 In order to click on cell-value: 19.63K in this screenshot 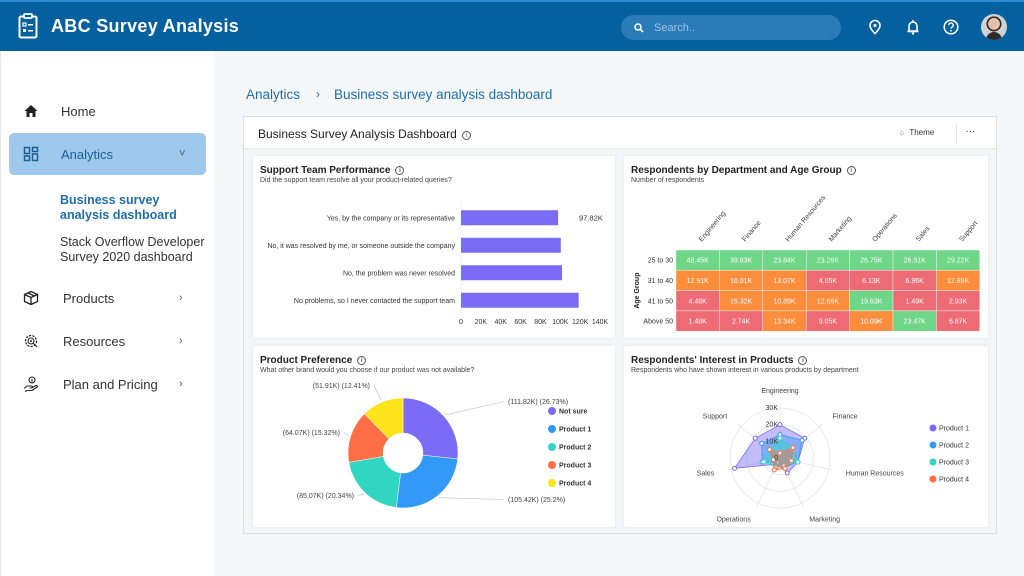, I will do `click(871, 301)`.